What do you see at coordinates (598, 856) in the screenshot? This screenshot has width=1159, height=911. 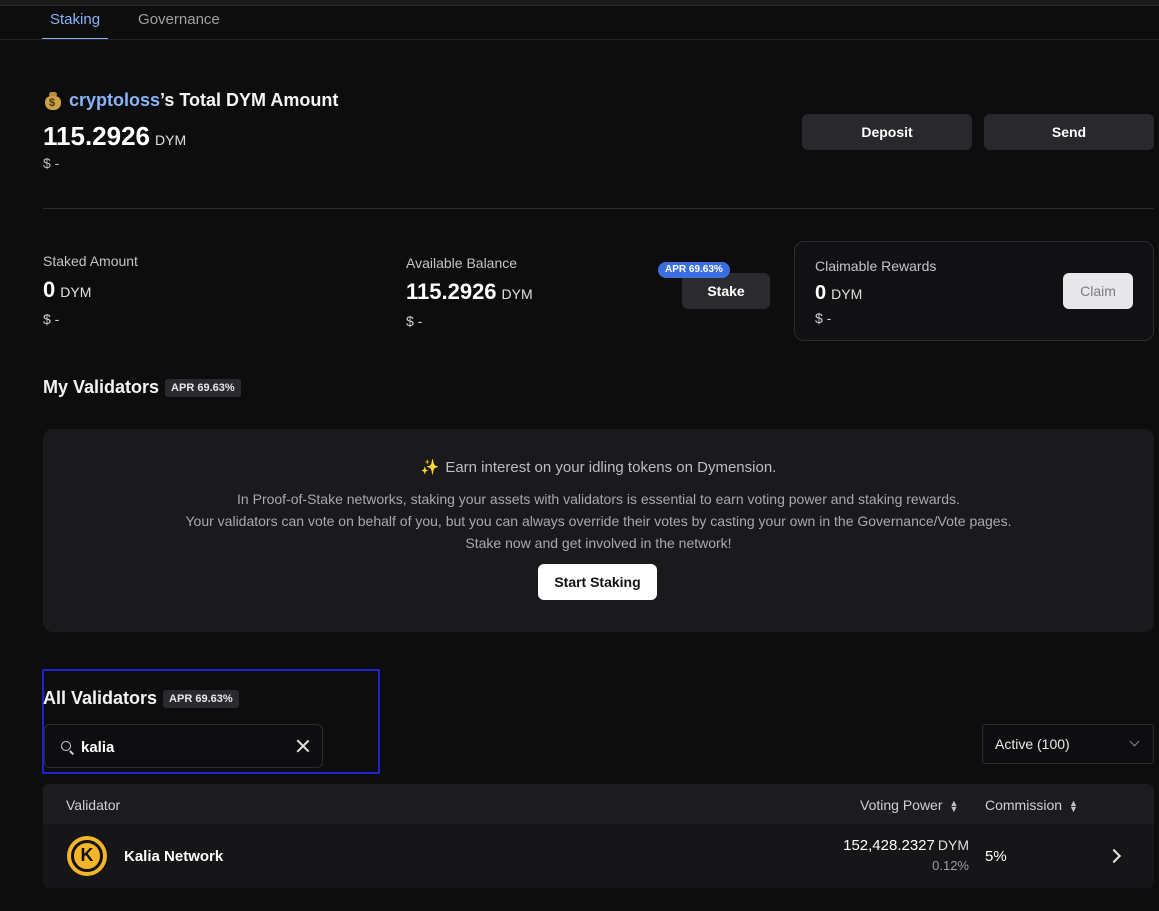 I see `table-row: K Kalia Network 152,428.2327 DYM 0.12% 5%` at bounding box center [598, 856].